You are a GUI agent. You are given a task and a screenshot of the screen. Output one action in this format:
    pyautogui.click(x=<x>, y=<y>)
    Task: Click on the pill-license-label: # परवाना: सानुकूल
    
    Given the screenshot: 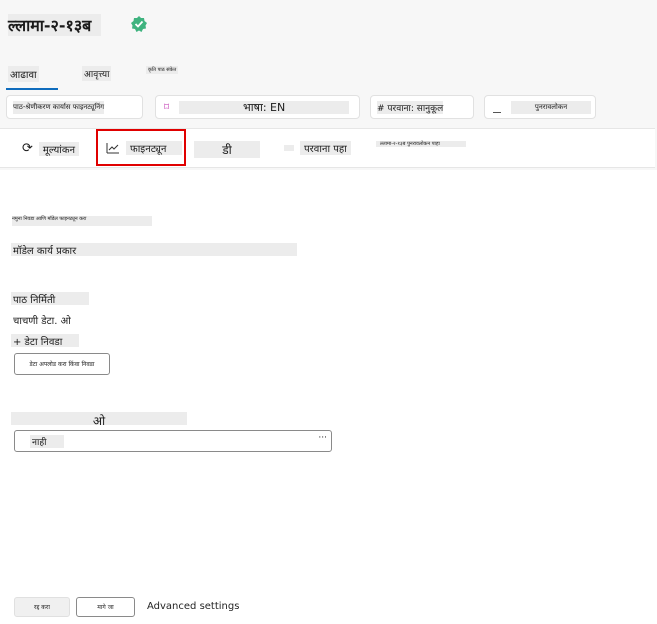 What is the action you would take?
    pyautogui.click(x=410, y=107)
    